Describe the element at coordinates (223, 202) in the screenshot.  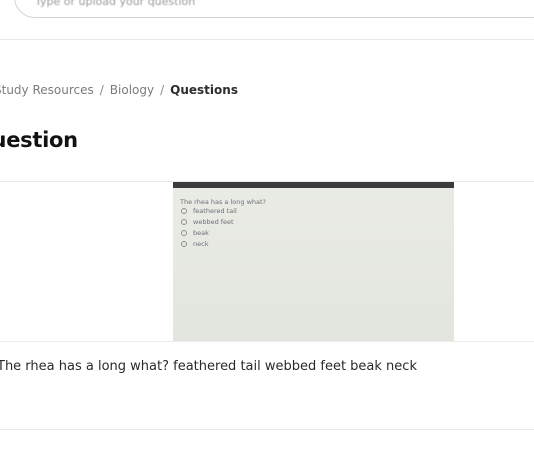
I see `photo-question-text: The rhea has a long what?` at that location.